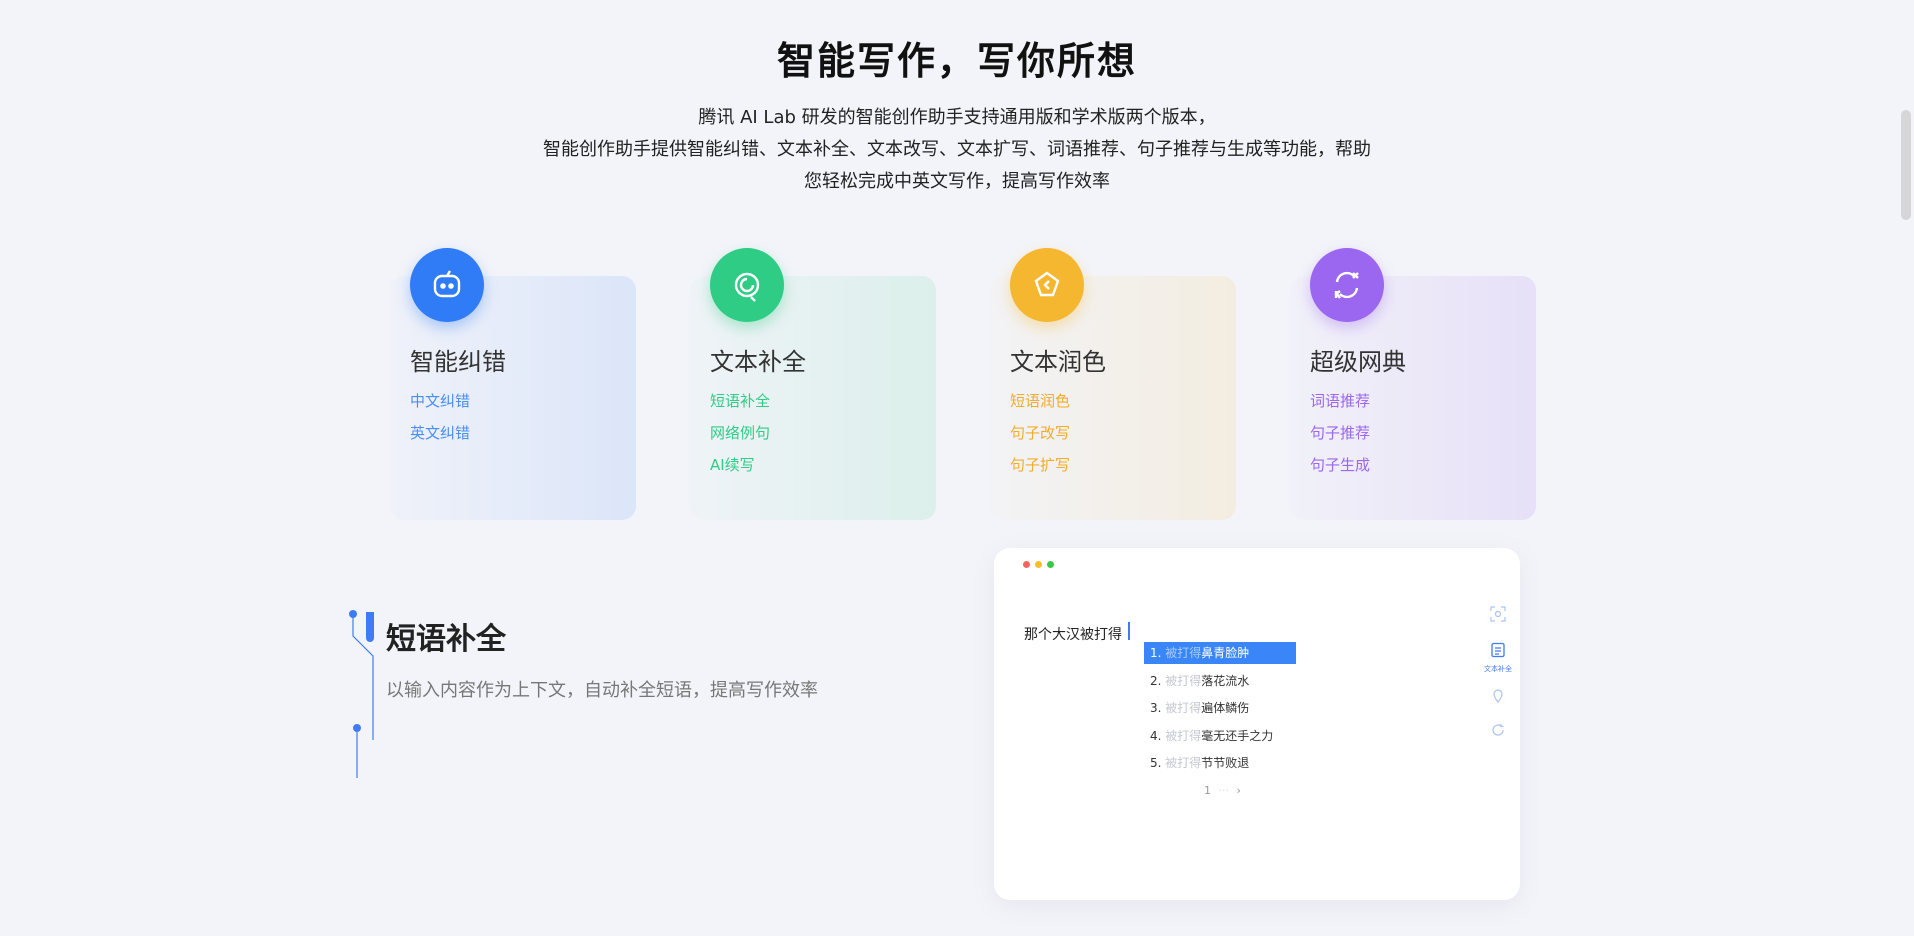 The image size is (1914, 936). What do you see at coordinates (957, 117) in the screenshot?
I see `hero-desc-line-1: 腾讯 AI Lab 研发的智能创作助手支持通用版和学术版两个版本，` at bounding box center [957, 117].